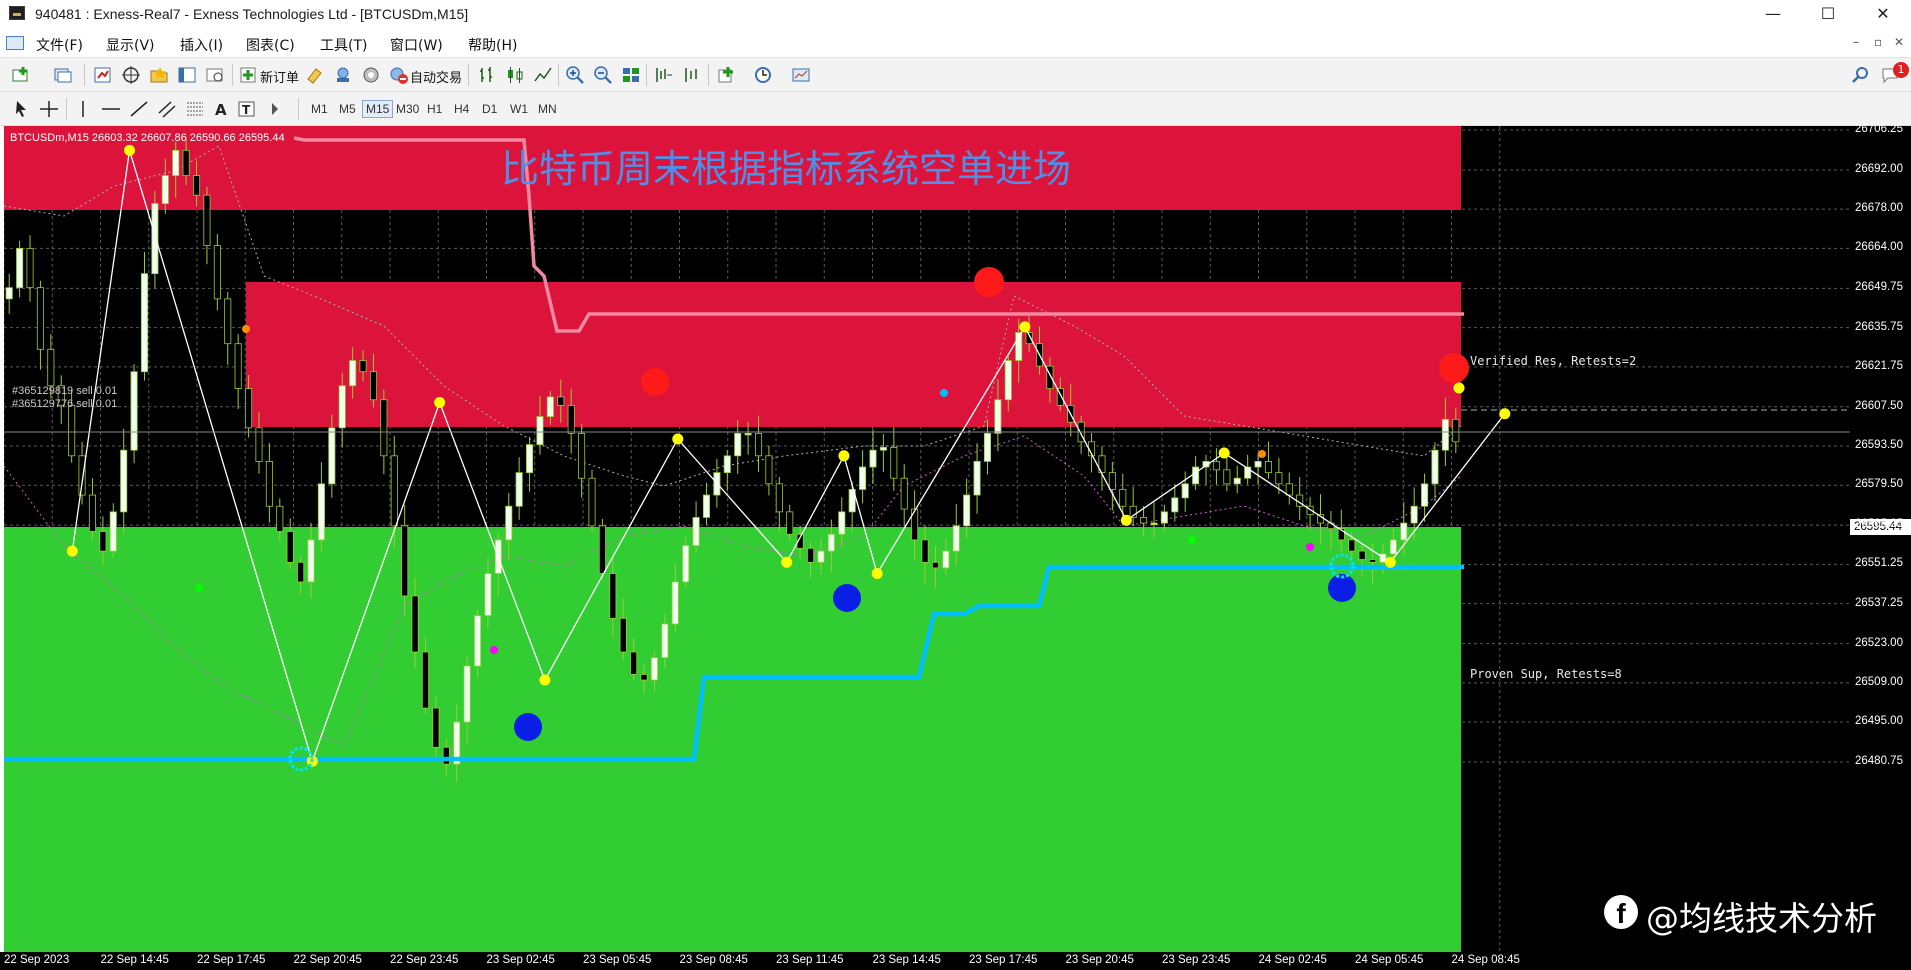  I want to click on timeframe-mn: MN, so click(547, 109).